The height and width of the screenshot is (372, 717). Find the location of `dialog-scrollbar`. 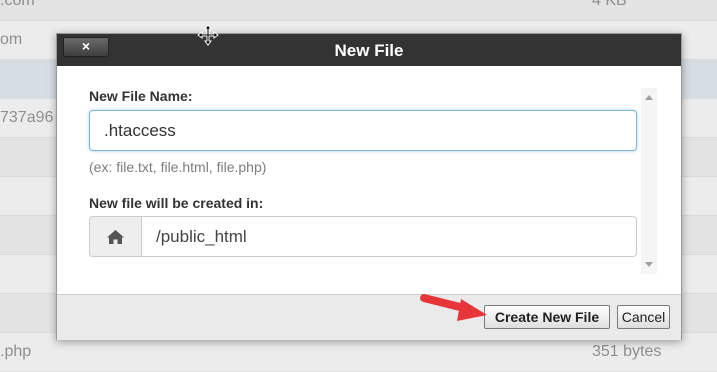

dialog-scrollbar is located at coordinates (649, 181).